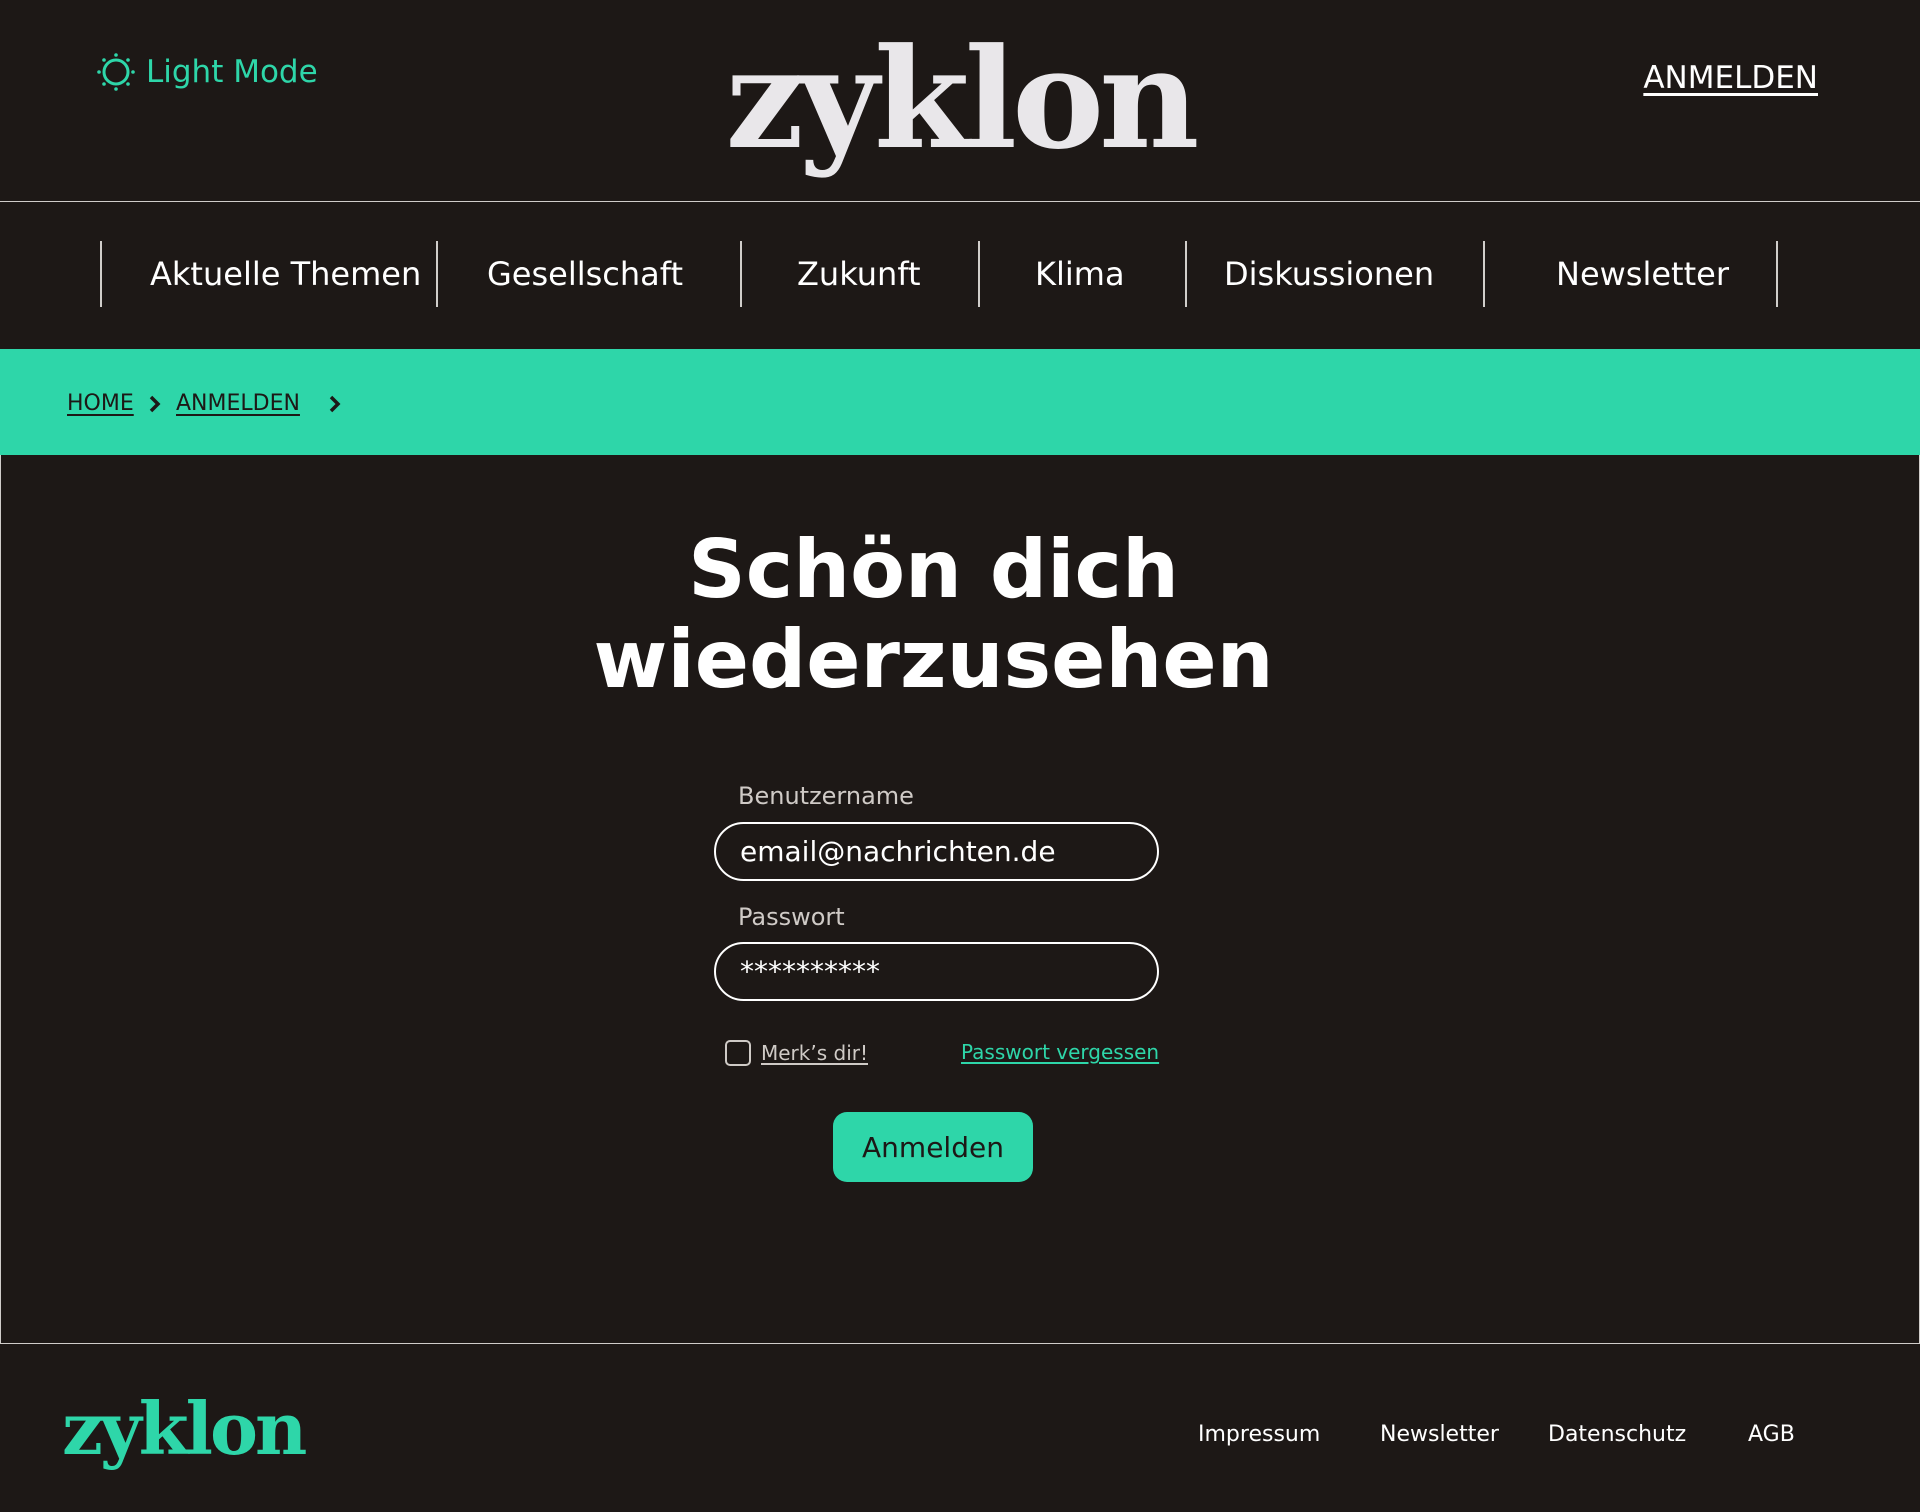 The width and height of the screenshot is (1920, 1512). What do you see at coordinates (814, 1053) in the screenshot?
I see `remember-label: Merk’s dir!` at bounding box center [814, 1053].